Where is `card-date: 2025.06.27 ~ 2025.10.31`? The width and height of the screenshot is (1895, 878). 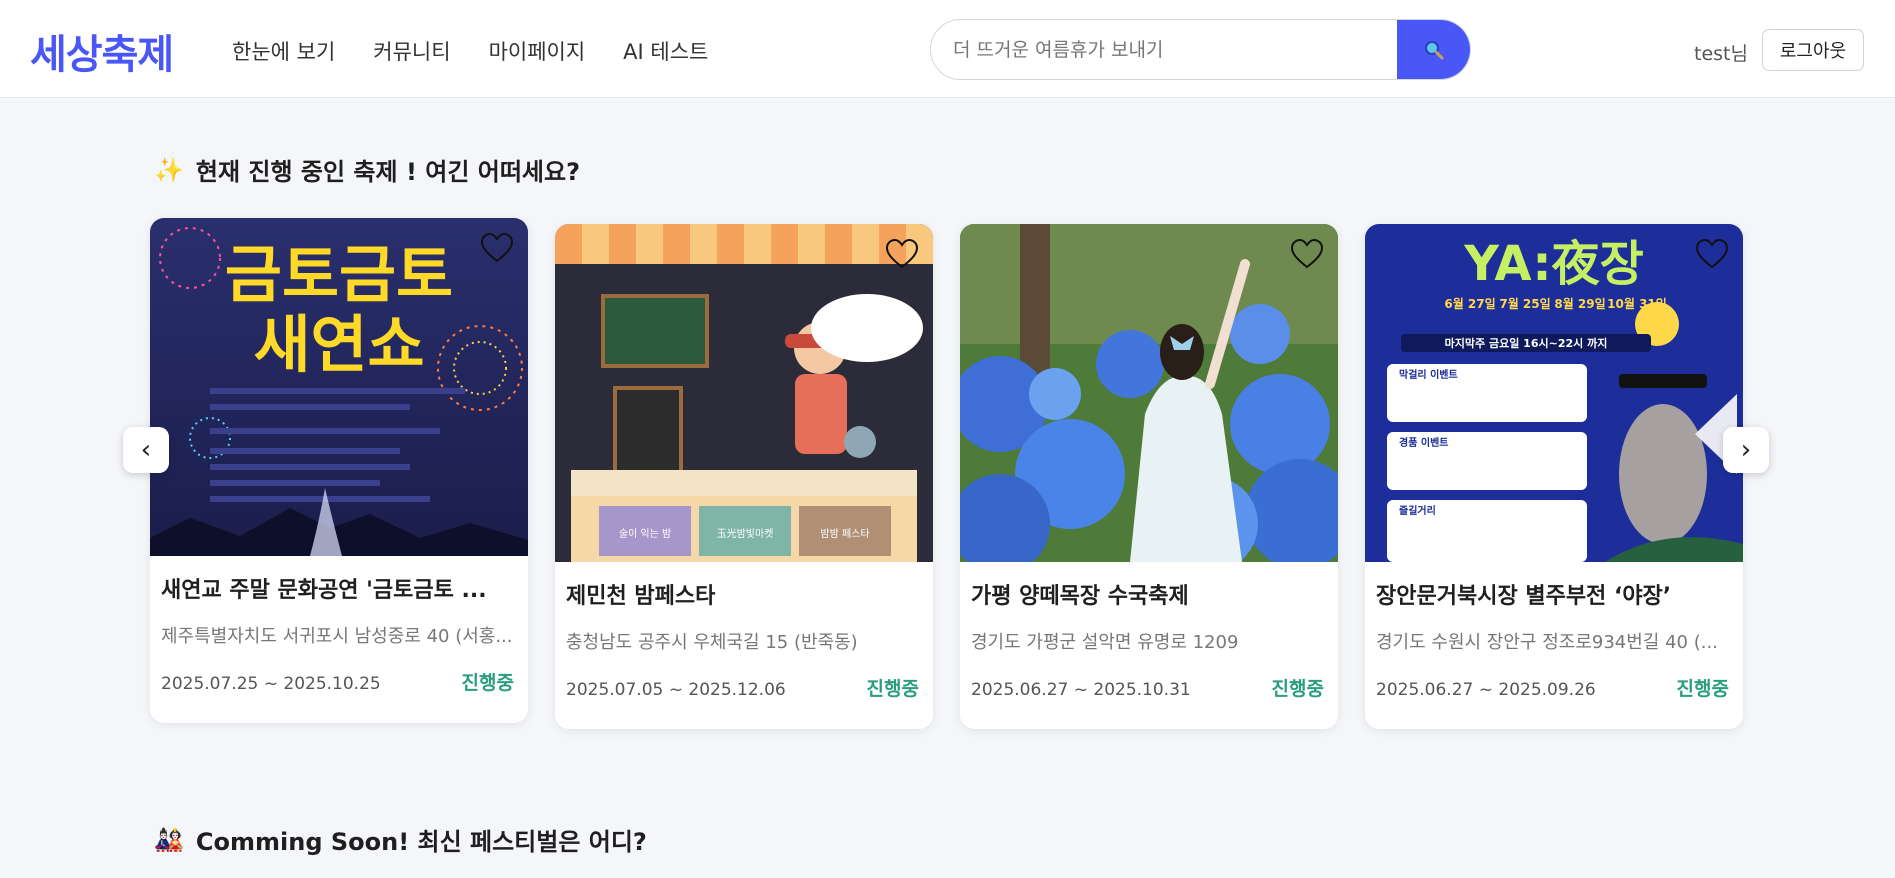 card-date: 2025.06.27 ~ 2025.10.31 is located at coordinates (1081, 690).